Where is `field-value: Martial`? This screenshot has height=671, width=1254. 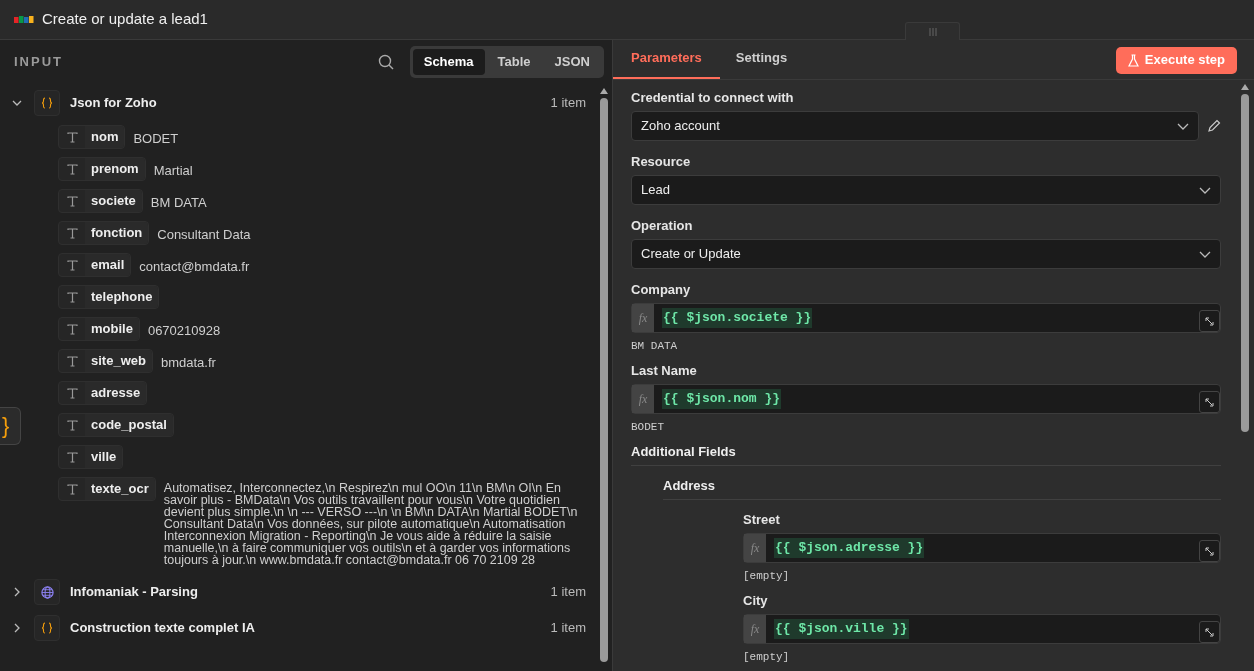
field-value: Martial is located at coordinates (173, 171).